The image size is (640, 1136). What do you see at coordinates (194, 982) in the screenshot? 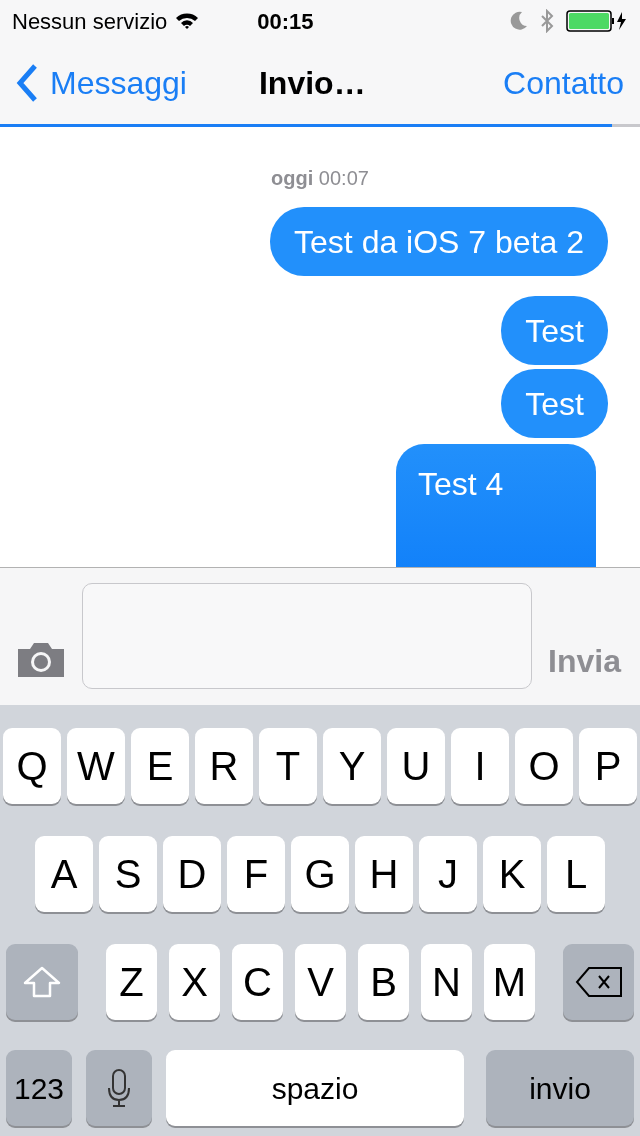
I see `letter-key: X` at bounding box center [194, 982].